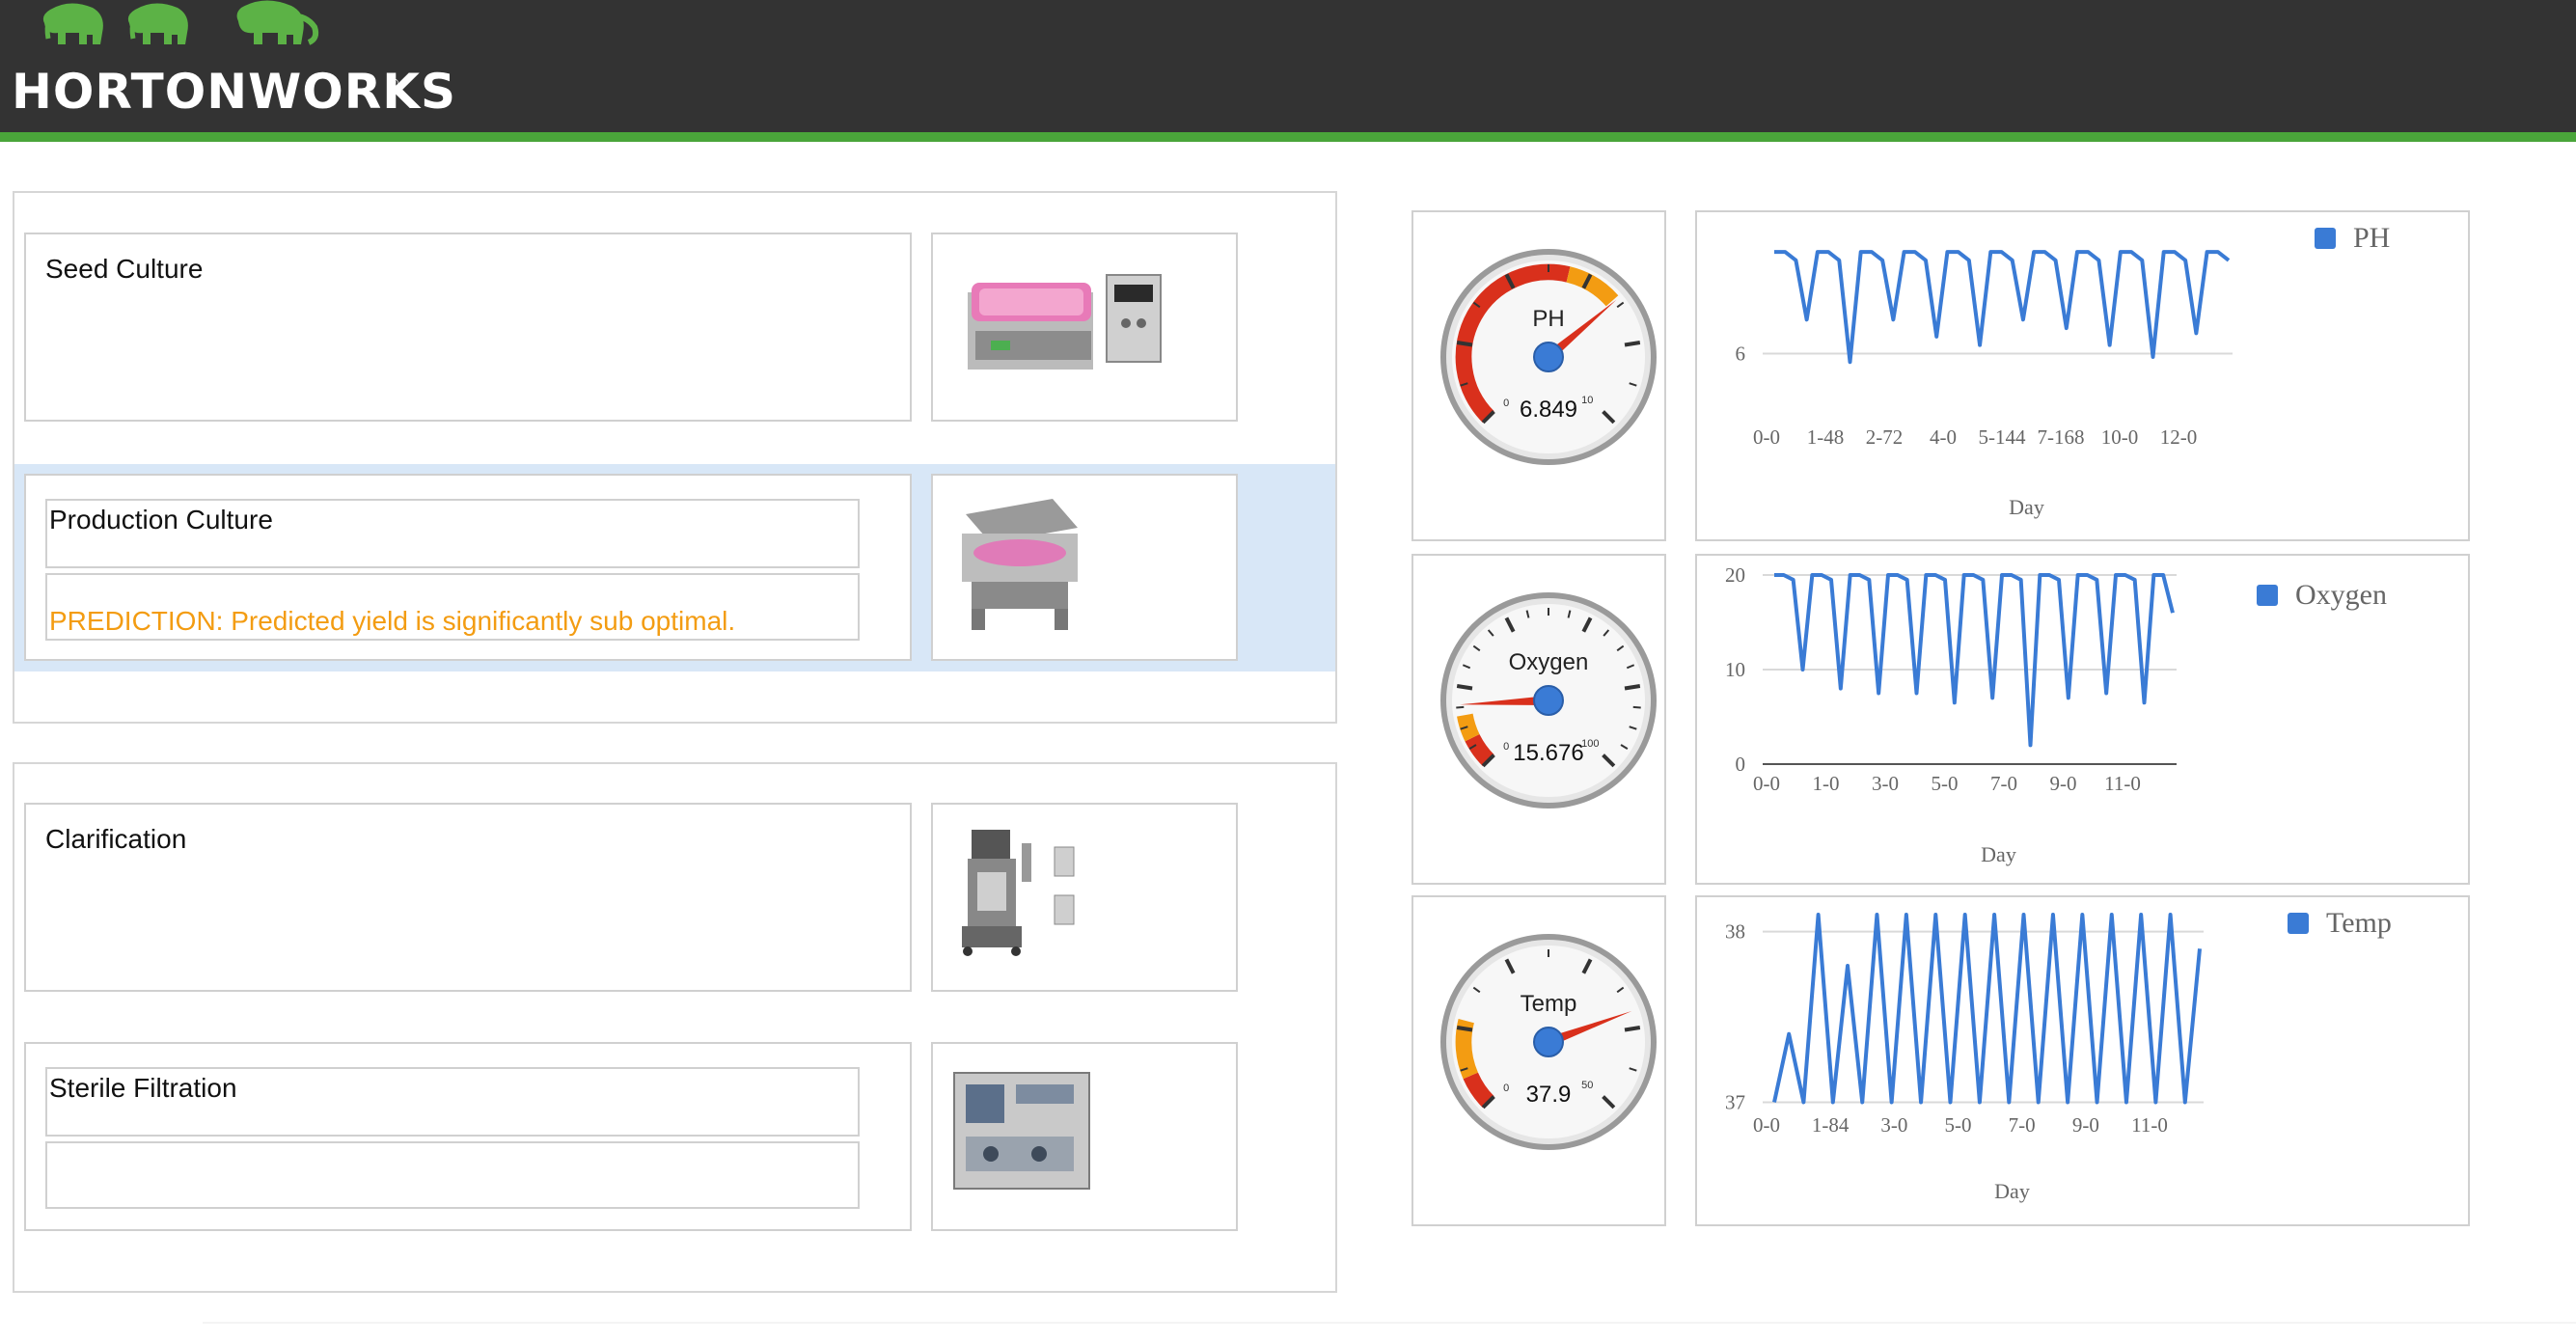 Image resolution: width=2576 pixels, height=1343 pixels. What do you see at coordinates (1741, 764) in the screenshot?
I see `y-tick-label: 0` at bounding box center [1741, 764].